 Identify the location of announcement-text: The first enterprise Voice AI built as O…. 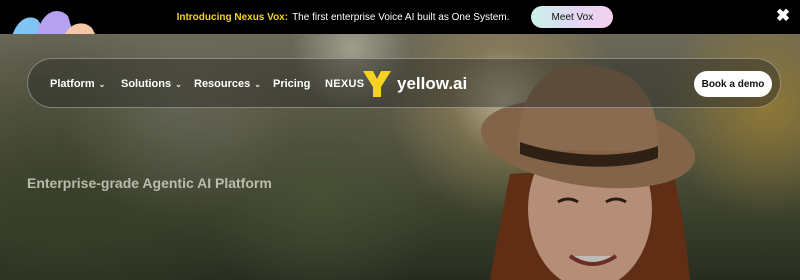
(401, 17).